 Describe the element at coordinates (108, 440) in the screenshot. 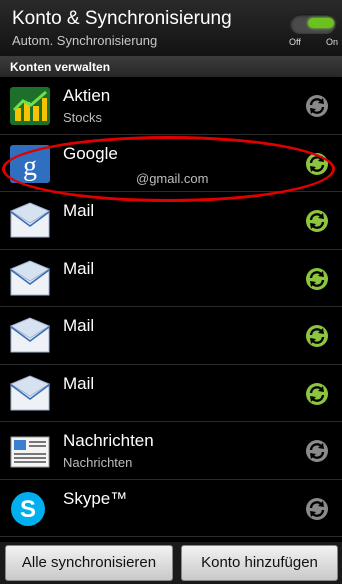

I see `account-name: Nachrichten` at that location.